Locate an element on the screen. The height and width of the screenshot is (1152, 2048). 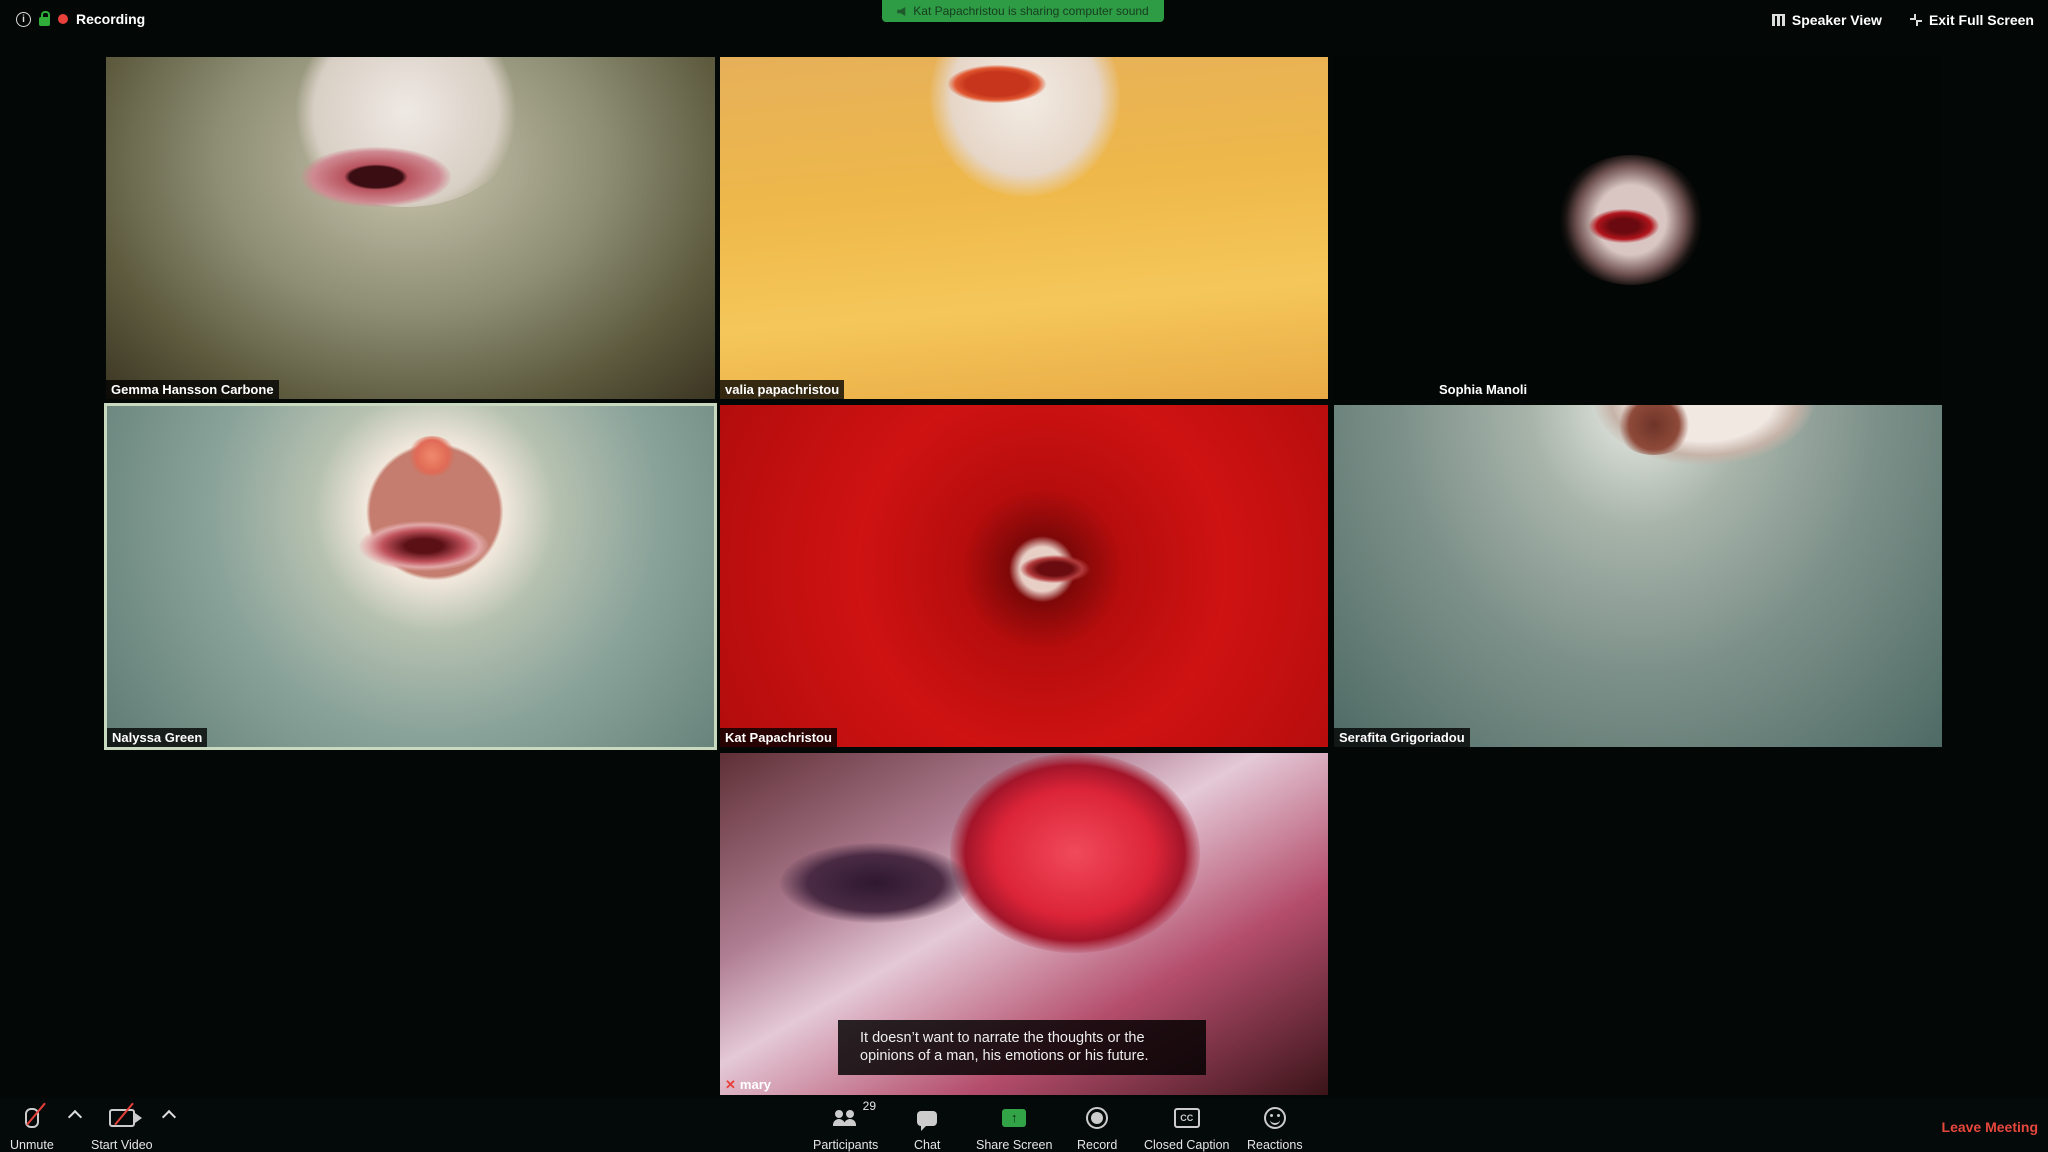
participants-icon: 29 is located at coordinates (854, 1115).